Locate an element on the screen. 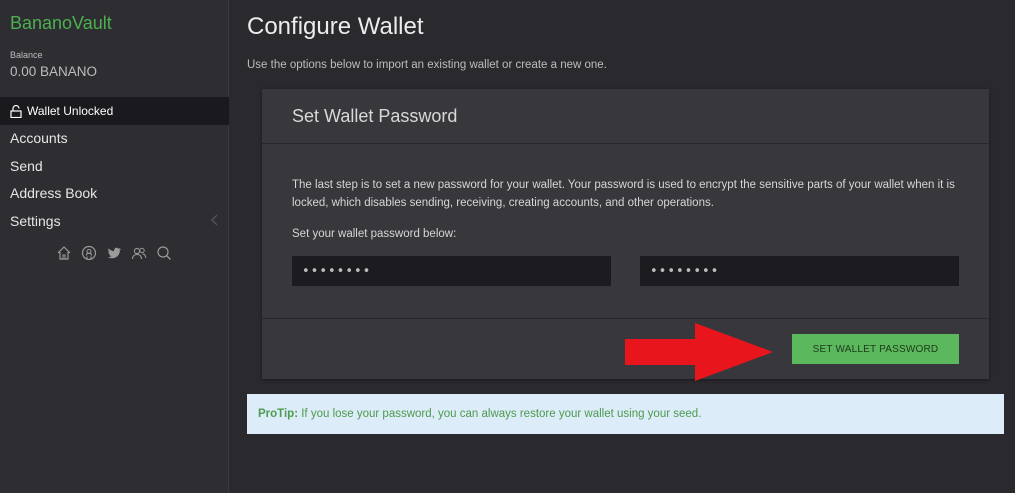 The width and height of the screenshot is (1015, 493). protip-prefix: ProTip: is located at coordinates (278, 414).